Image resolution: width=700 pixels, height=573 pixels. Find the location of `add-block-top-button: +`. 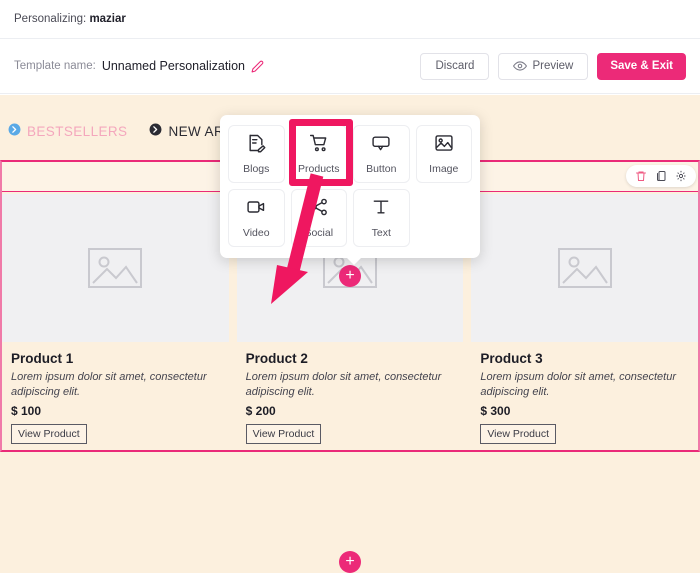

add-block-top-button: + is located at coordinates (350, 276).